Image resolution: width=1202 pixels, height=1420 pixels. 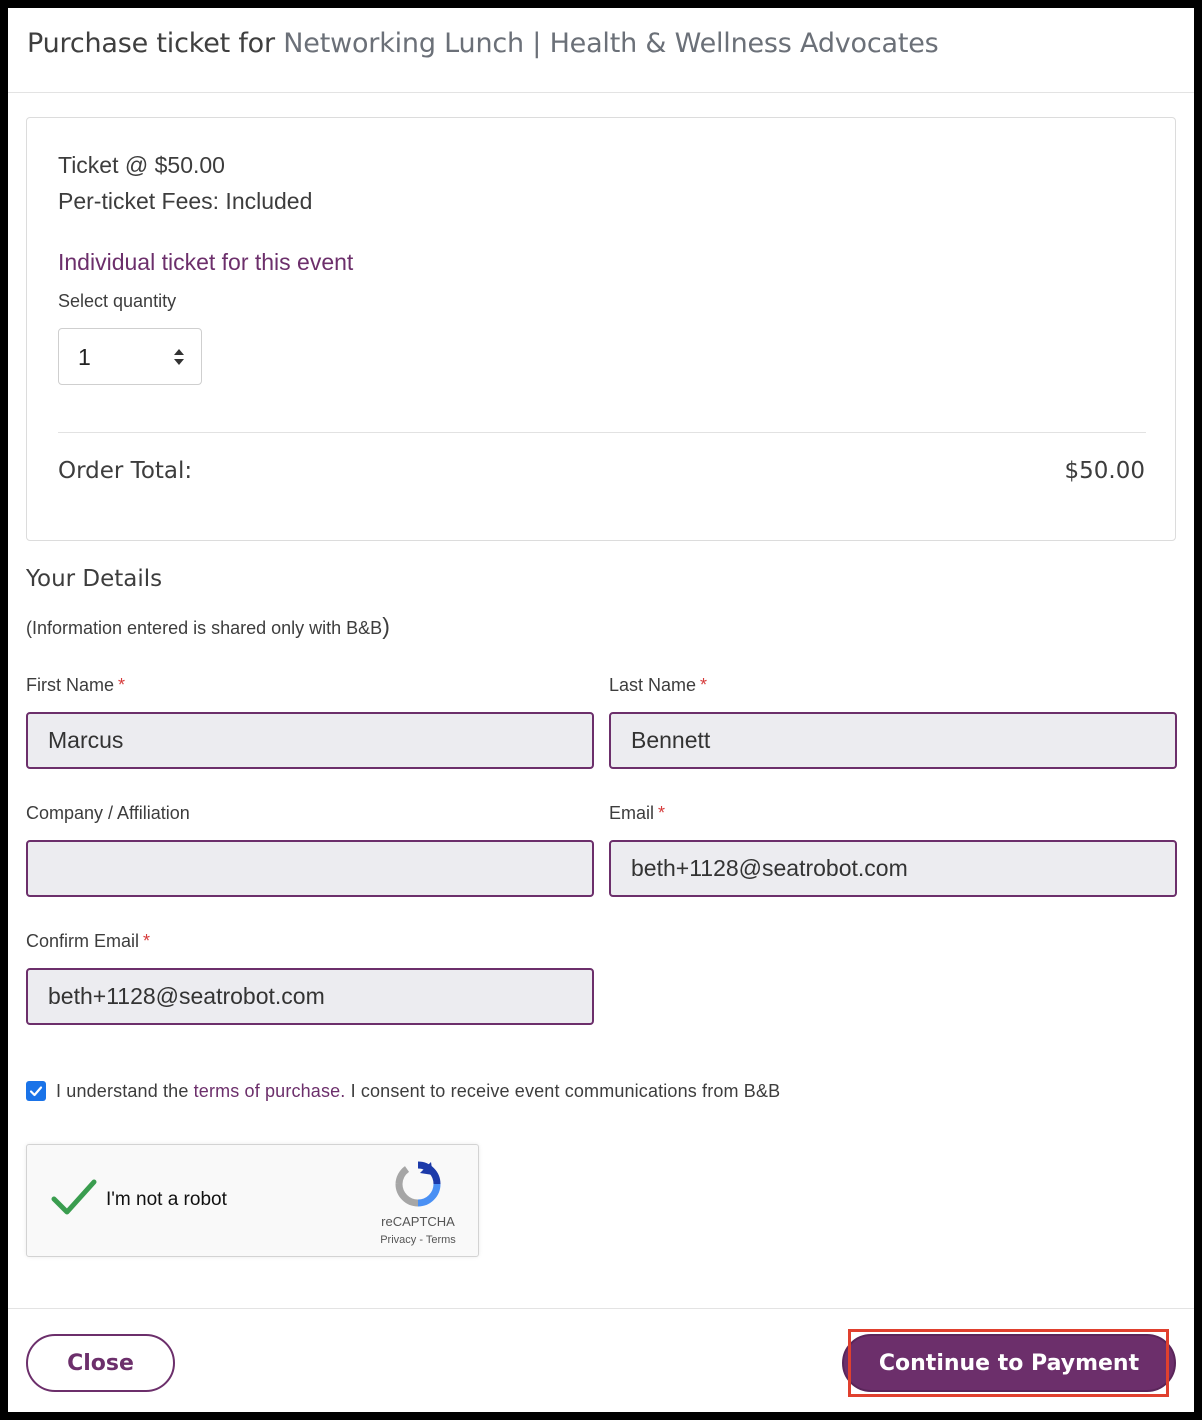 What do you see at coordinates (74, 1197) in the screenshot?
I see `recaptcha-checkmark-icon` at bounding box center [74, 1197].